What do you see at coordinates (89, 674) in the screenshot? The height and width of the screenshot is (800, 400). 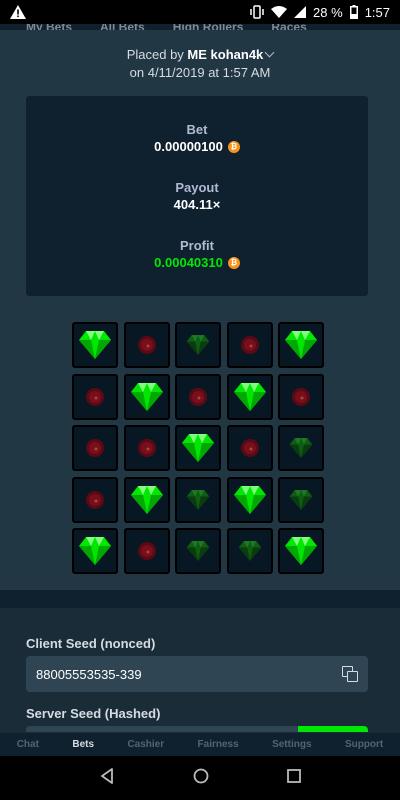 I see `client-seed-value: 88005553535-339` at bounding box center [89, 674].